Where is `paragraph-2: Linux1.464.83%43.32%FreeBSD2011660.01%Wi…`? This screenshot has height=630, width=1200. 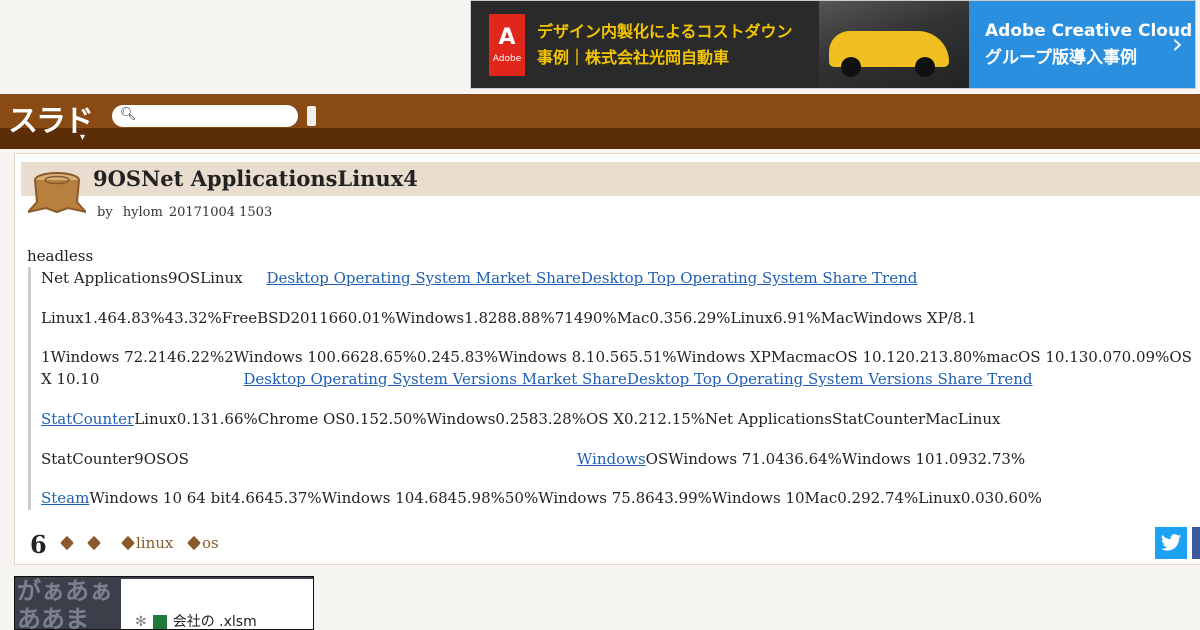
paragraph-2: Linux1.464.83%43.32%FreeBSD2011660.01%Wi… is located at coordinates (509, 318).